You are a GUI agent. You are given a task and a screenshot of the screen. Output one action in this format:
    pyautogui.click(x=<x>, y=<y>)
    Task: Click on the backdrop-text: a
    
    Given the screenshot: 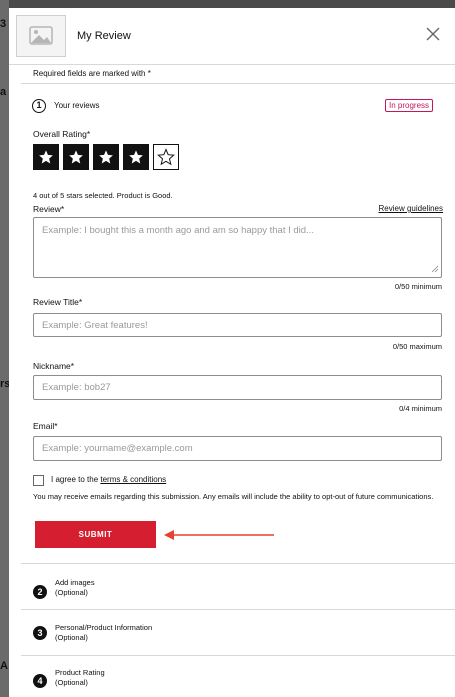 What is the action you would take?
    pyautogui.click(x=3, y=92)
    